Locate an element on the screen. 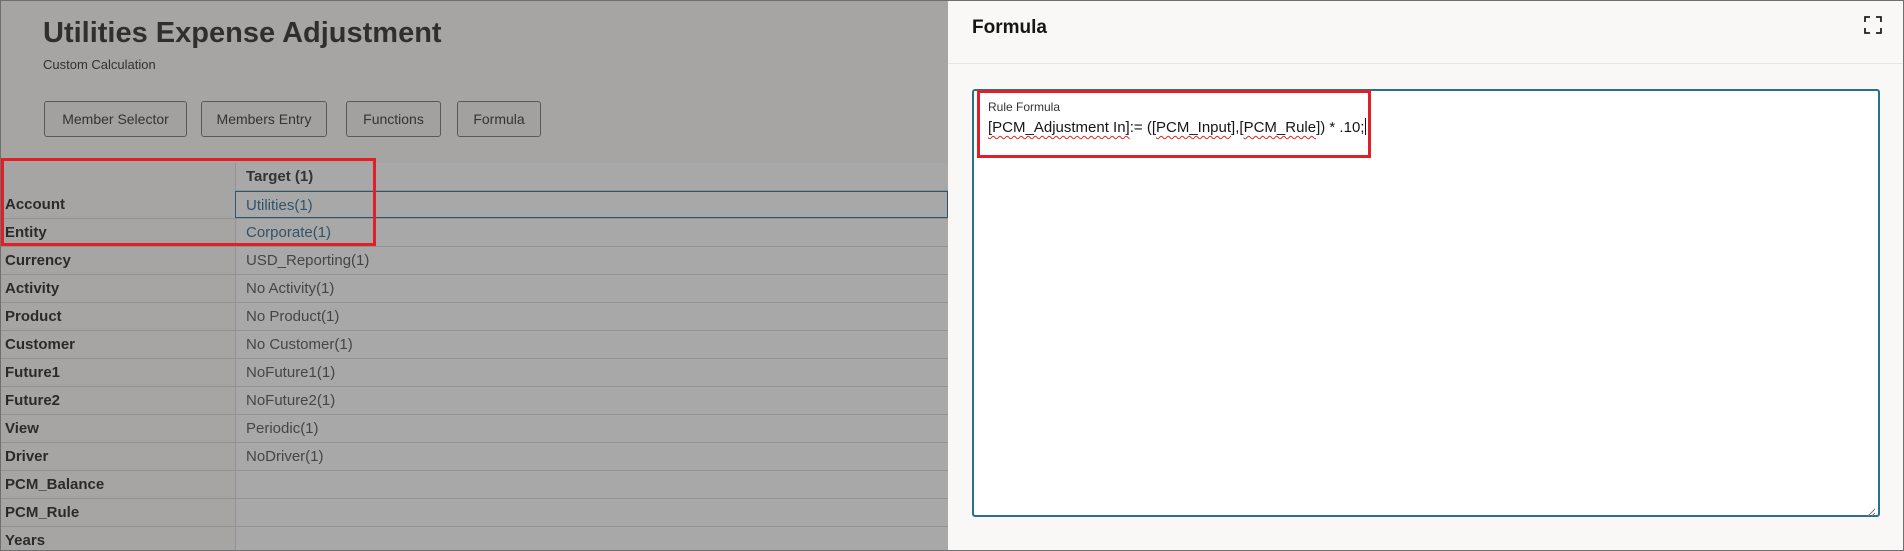 Image resolution: width=1904 pixels, height=551 pixels. row-label: Years is located at coordinates (25, 540).